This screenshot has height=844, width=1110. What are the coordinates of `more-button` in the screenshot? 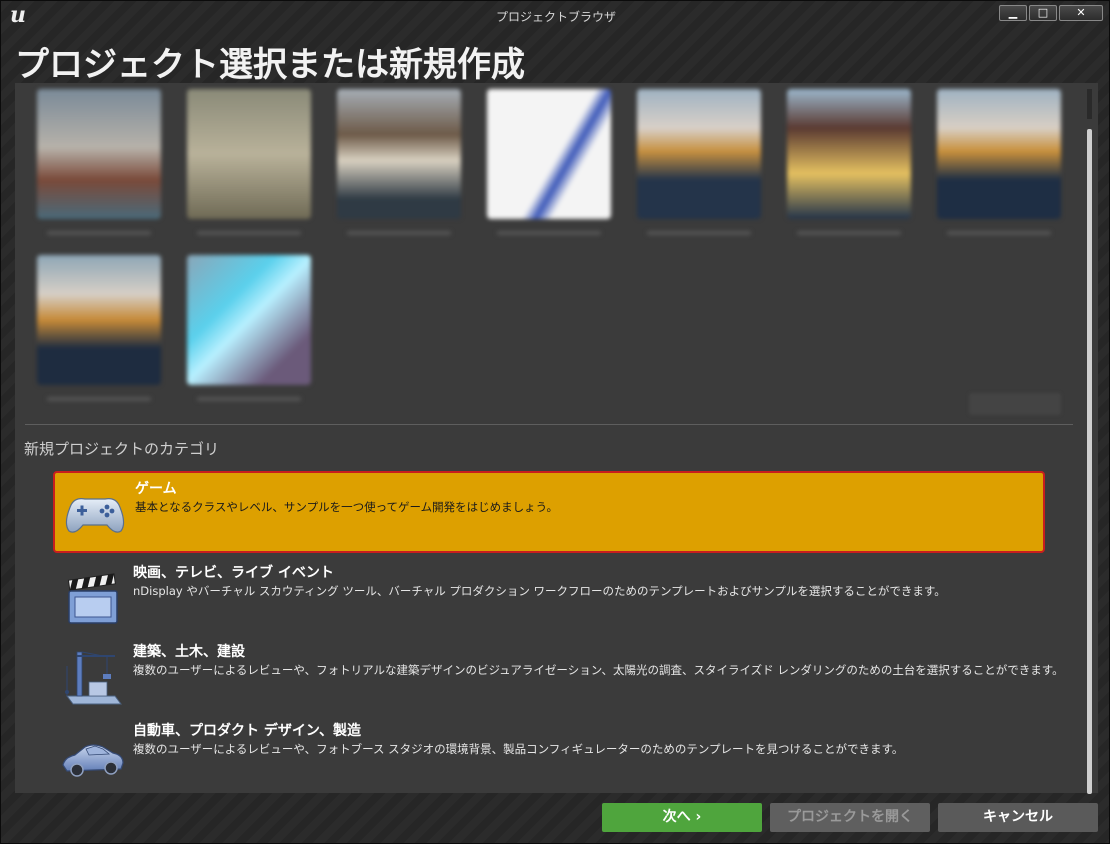 It's located at (1015, 404).